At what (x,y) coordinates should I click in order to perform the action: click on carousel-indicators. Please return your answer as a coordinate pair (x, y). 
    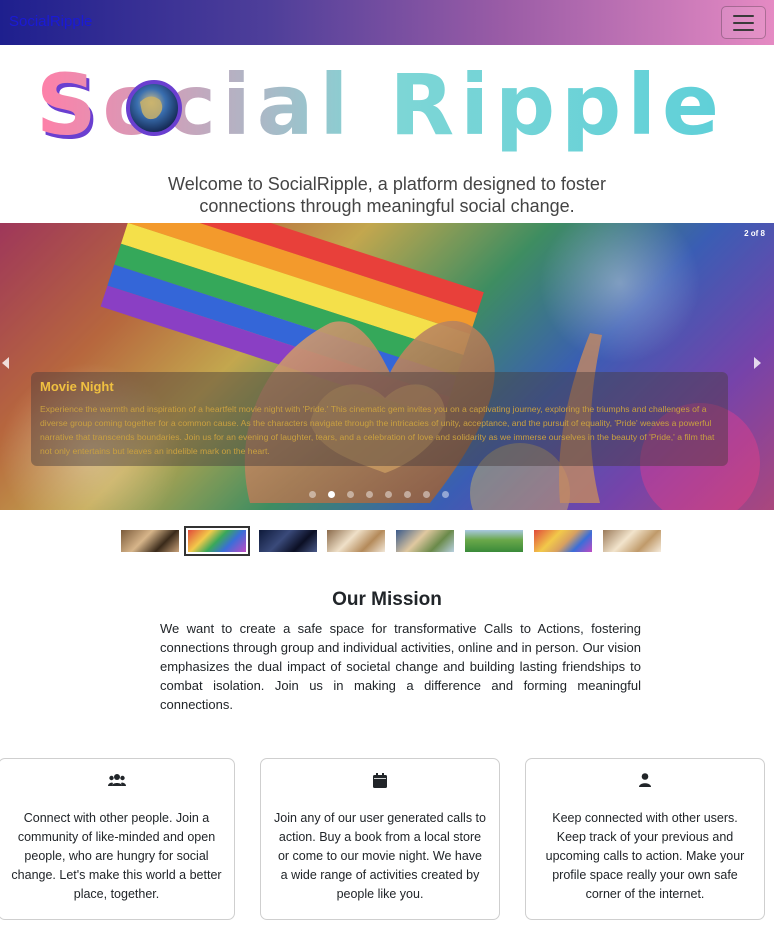
    Looking at the image, I should click on (379, 494).